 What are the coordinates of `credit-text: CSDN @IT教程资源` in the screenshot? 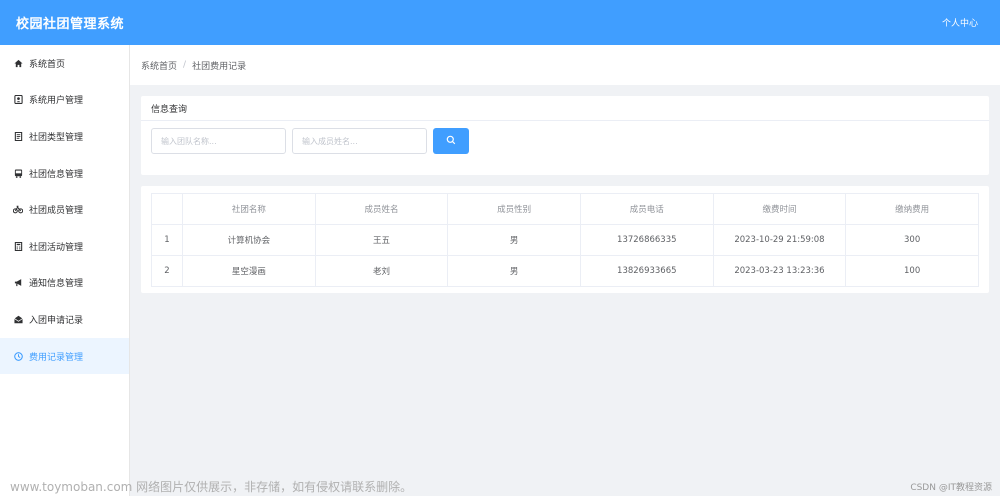 It's located at (951, 488).